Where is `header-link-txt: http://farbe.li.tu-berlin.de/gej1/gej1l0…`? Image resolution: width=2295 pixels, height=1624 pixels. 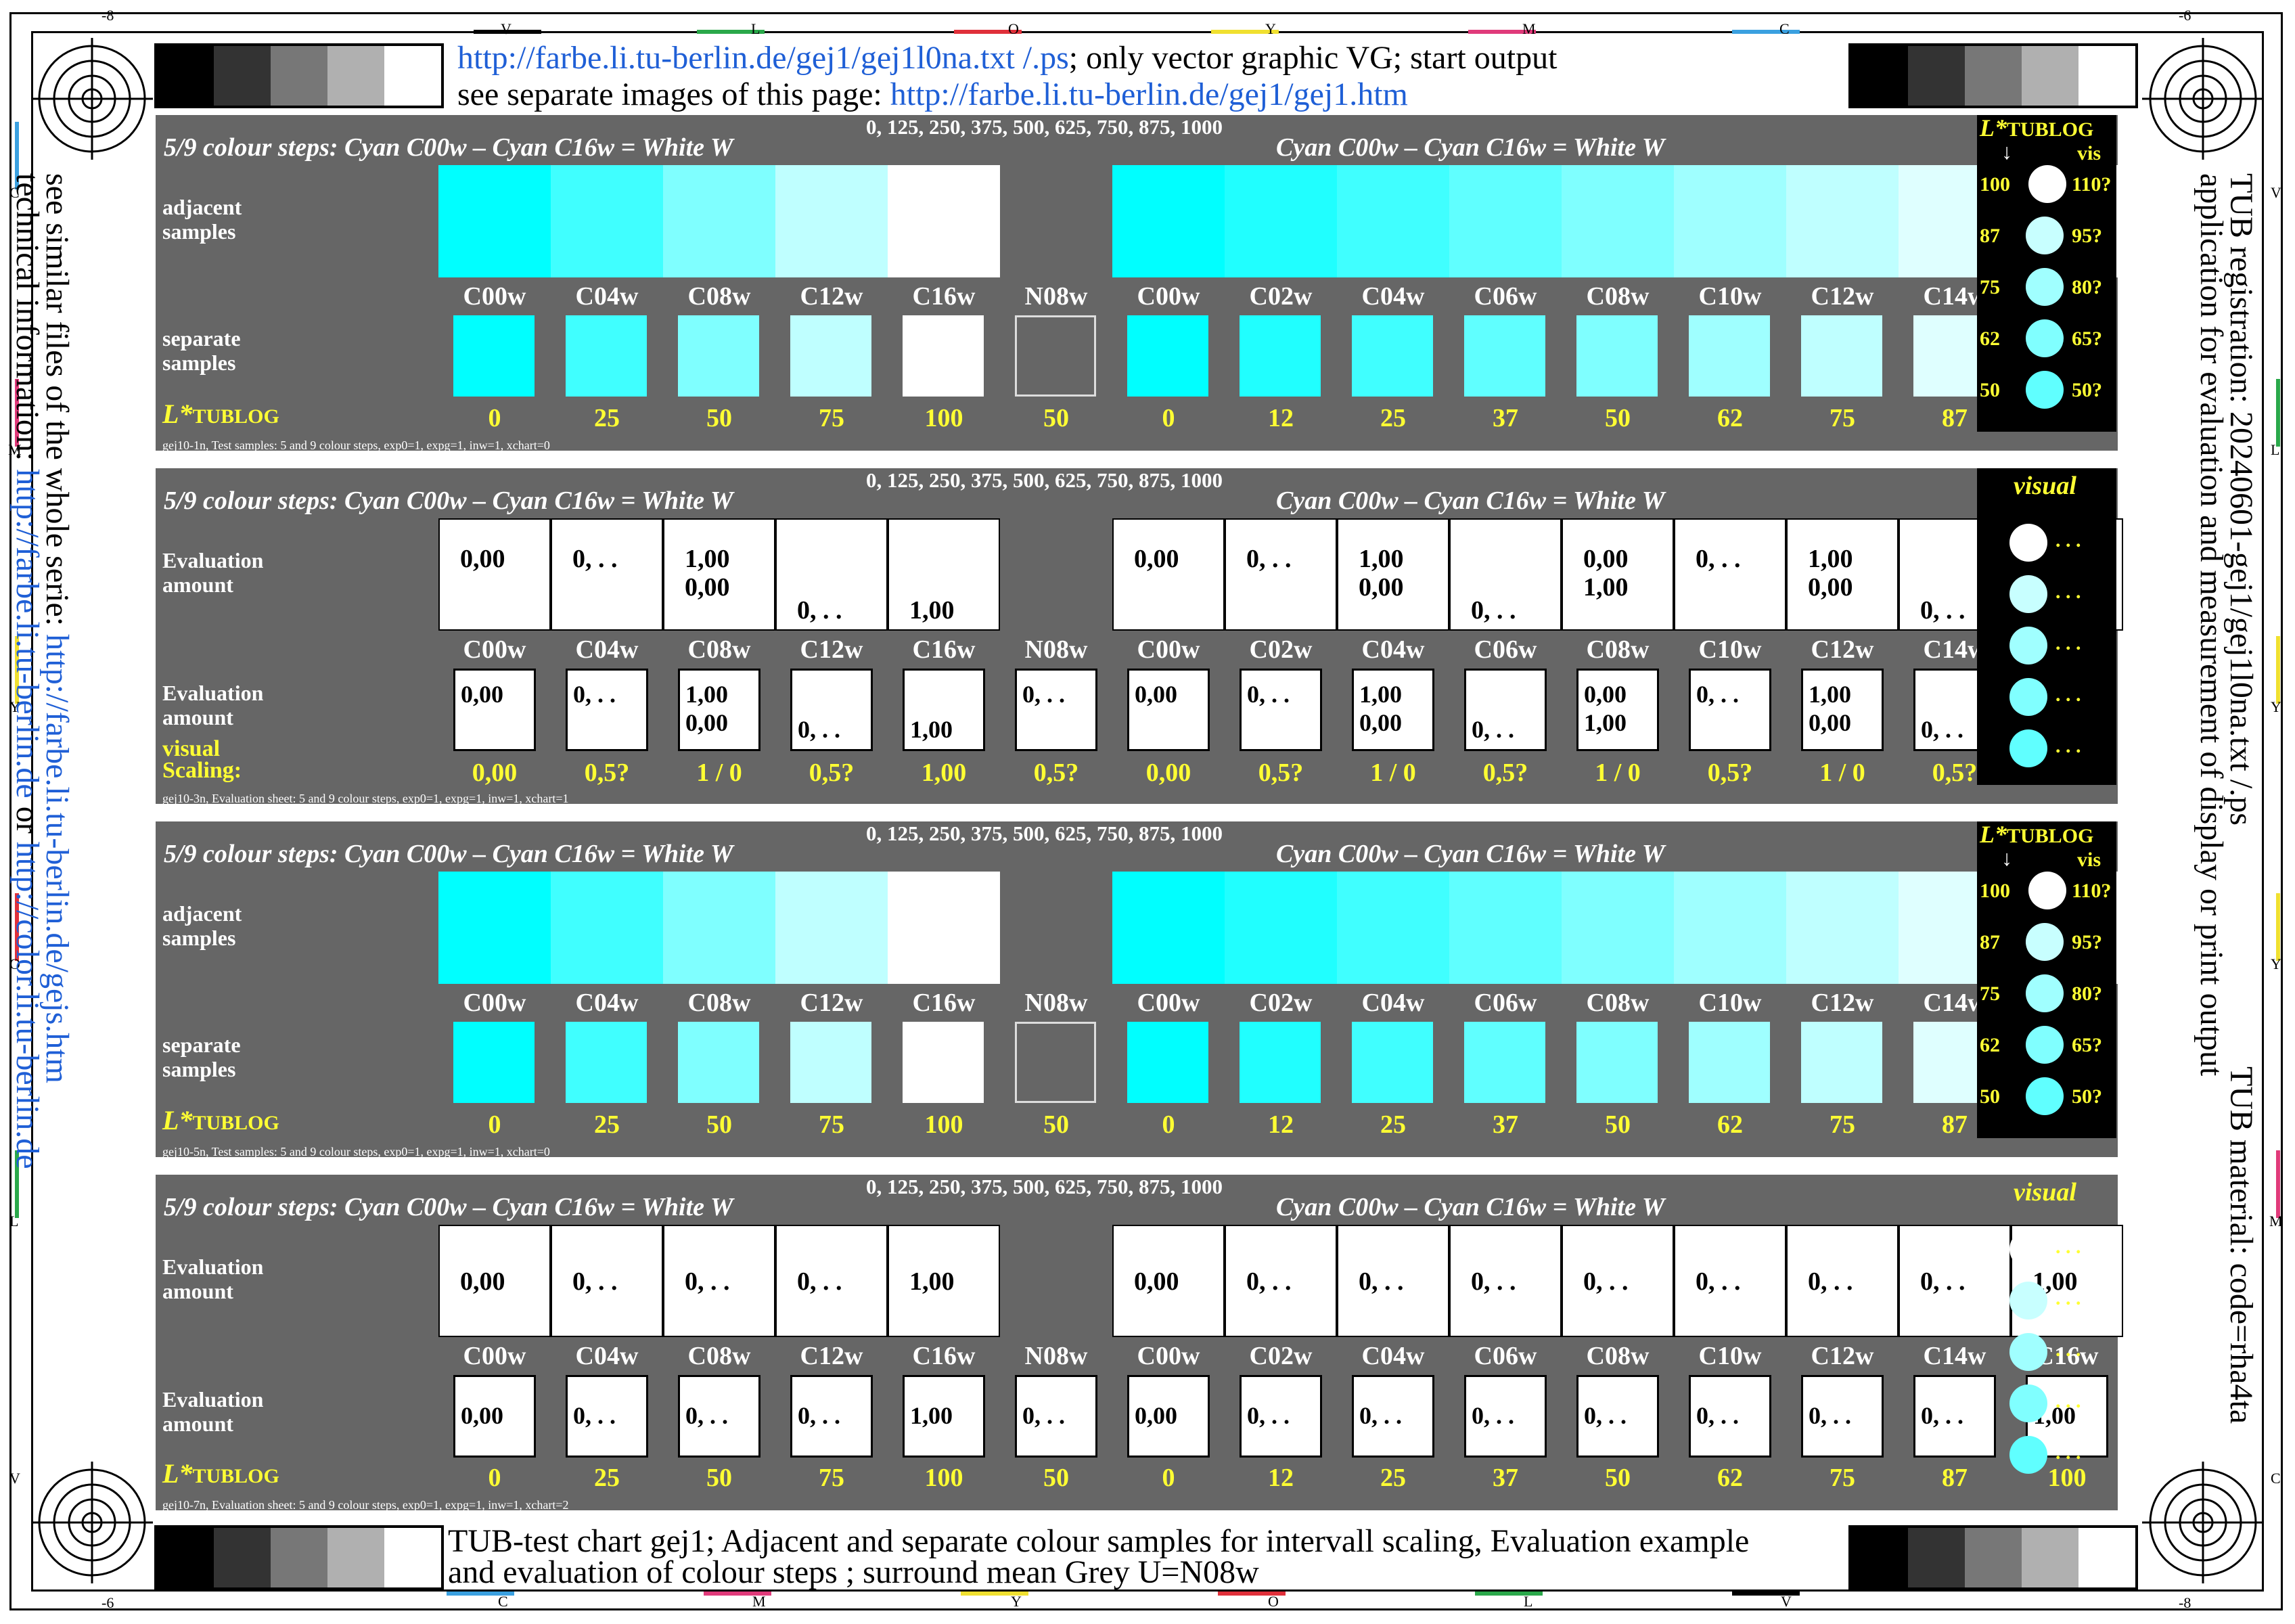 header-link-txt: http://farbe.li.tu-berlin.de/gej1/gej1l0… is located at coordinates (763, 58).